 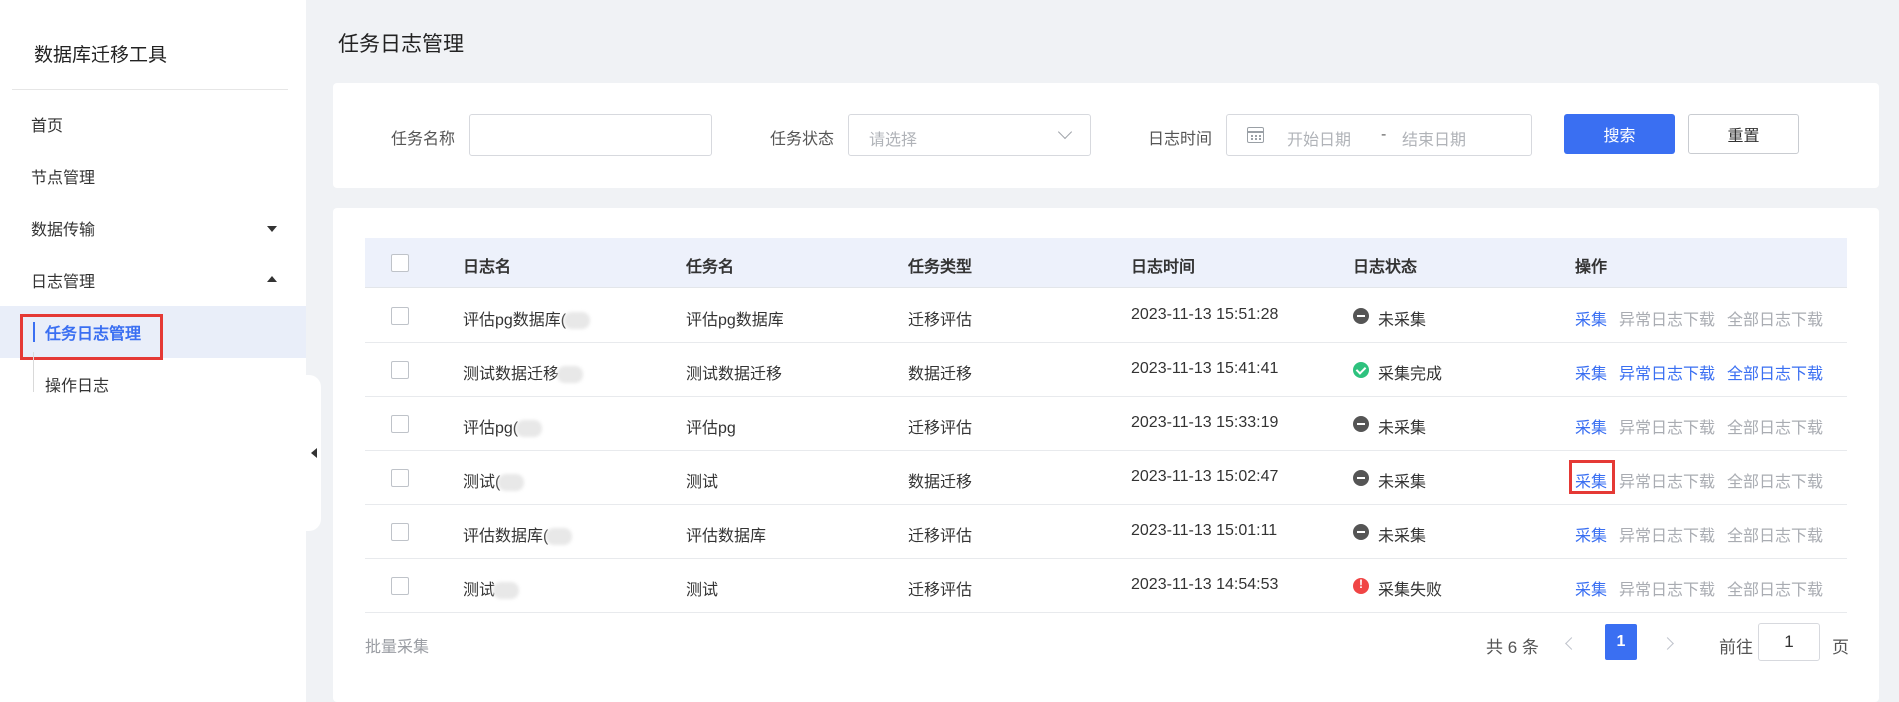 What do you see at coordinates (802, 139) in the screenshot?
I see `task-status-label: 任务状态` at bounding box center [802, 139].